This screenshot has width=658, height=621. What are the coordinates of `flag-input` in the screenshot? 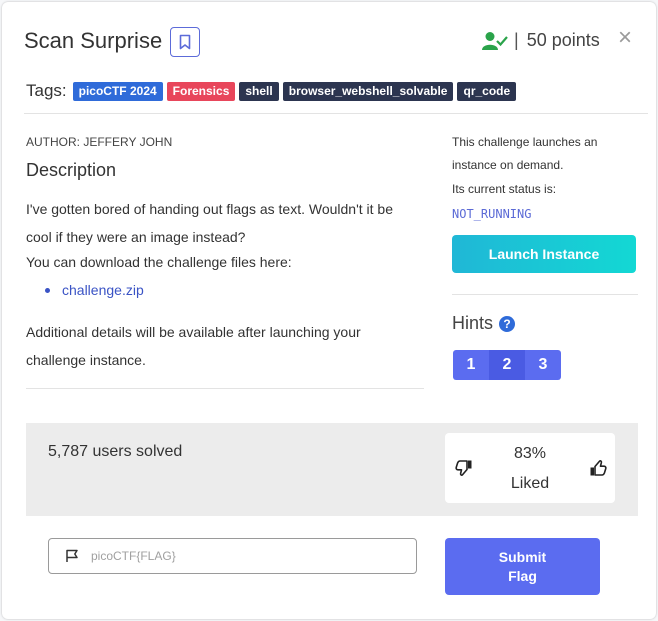 It's located at (241, 556).